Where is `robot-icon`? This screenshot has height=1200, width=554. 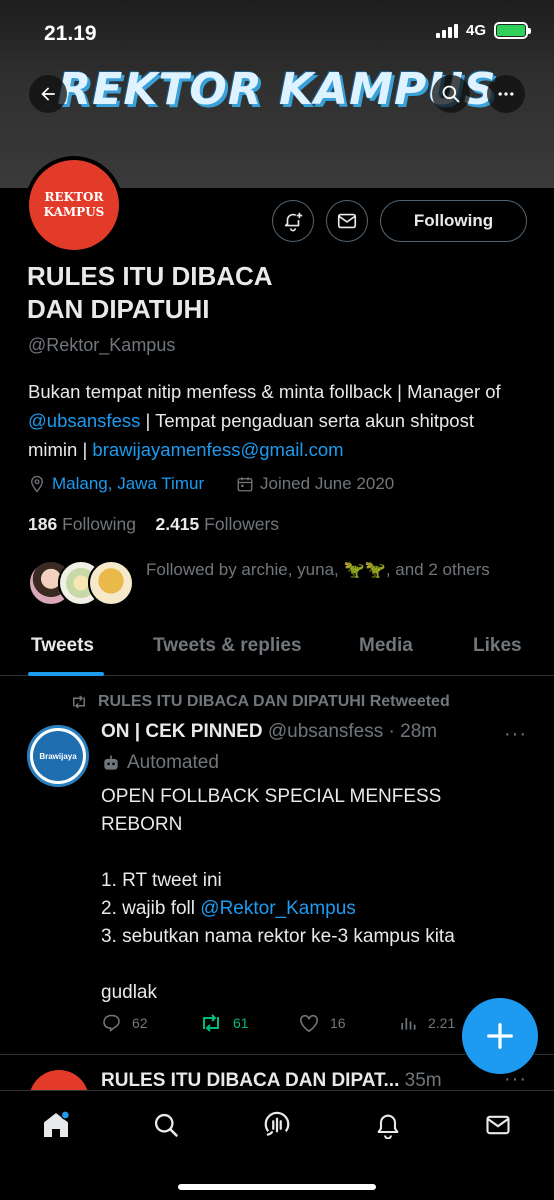
robot-icon is located at coordinates (111, 762).